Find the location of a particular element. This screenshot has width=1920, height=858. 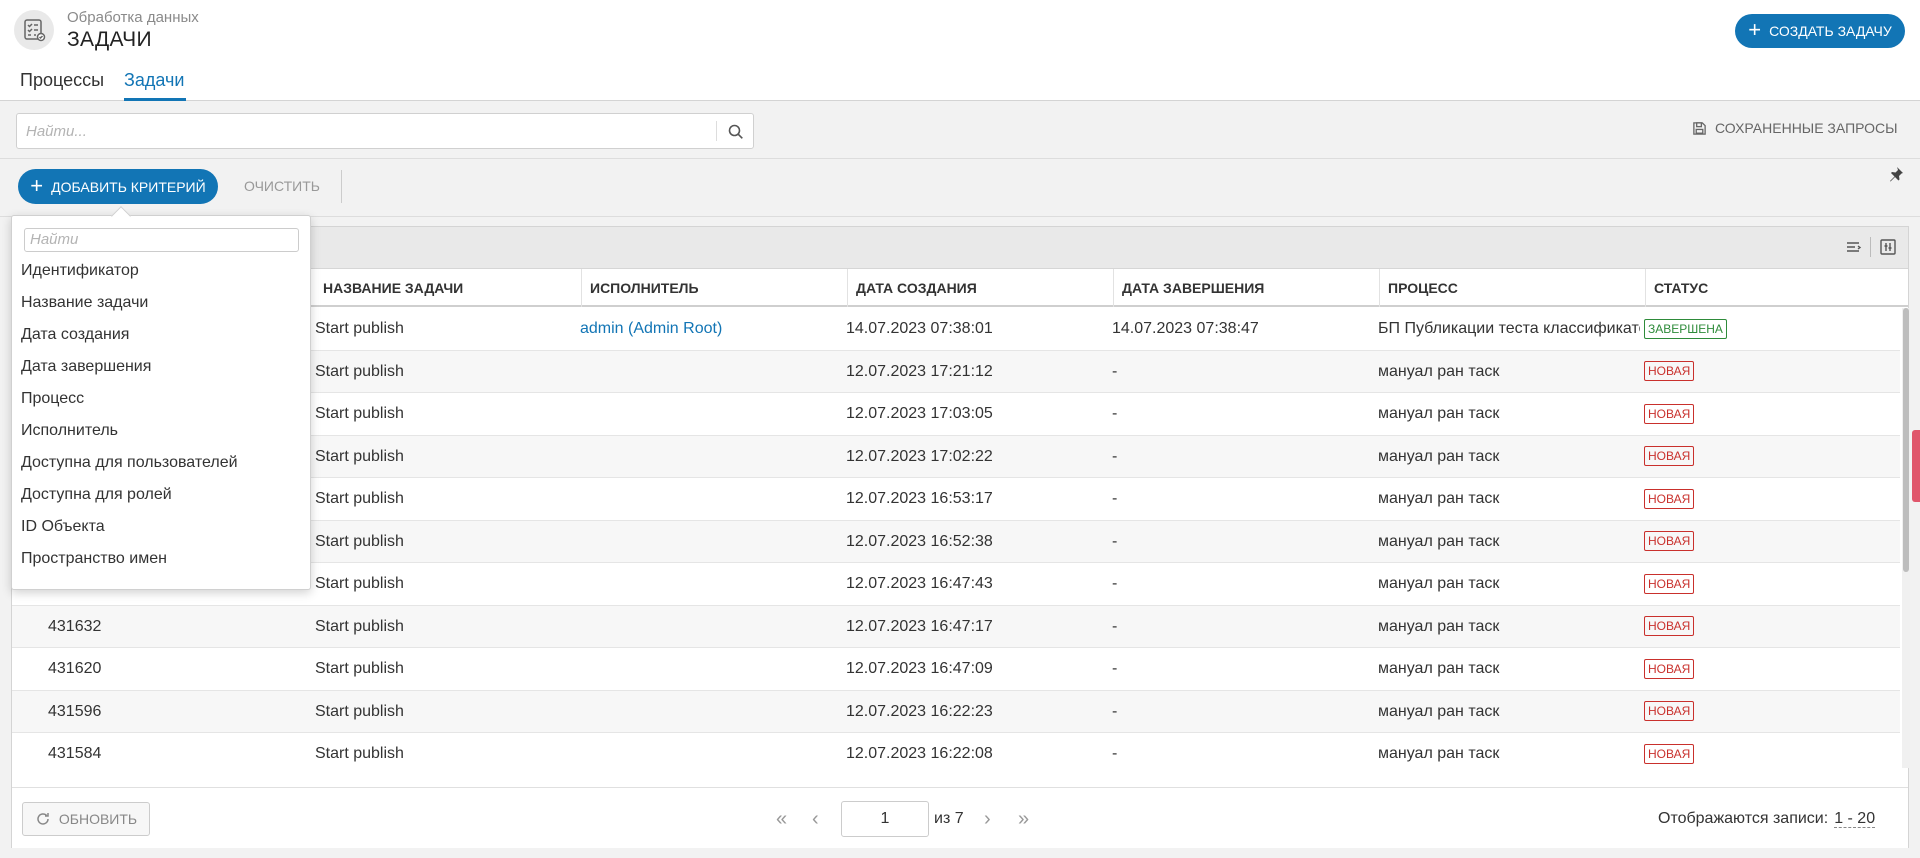

criteria-option: Исполнитель is located at coordinates (69, 431).